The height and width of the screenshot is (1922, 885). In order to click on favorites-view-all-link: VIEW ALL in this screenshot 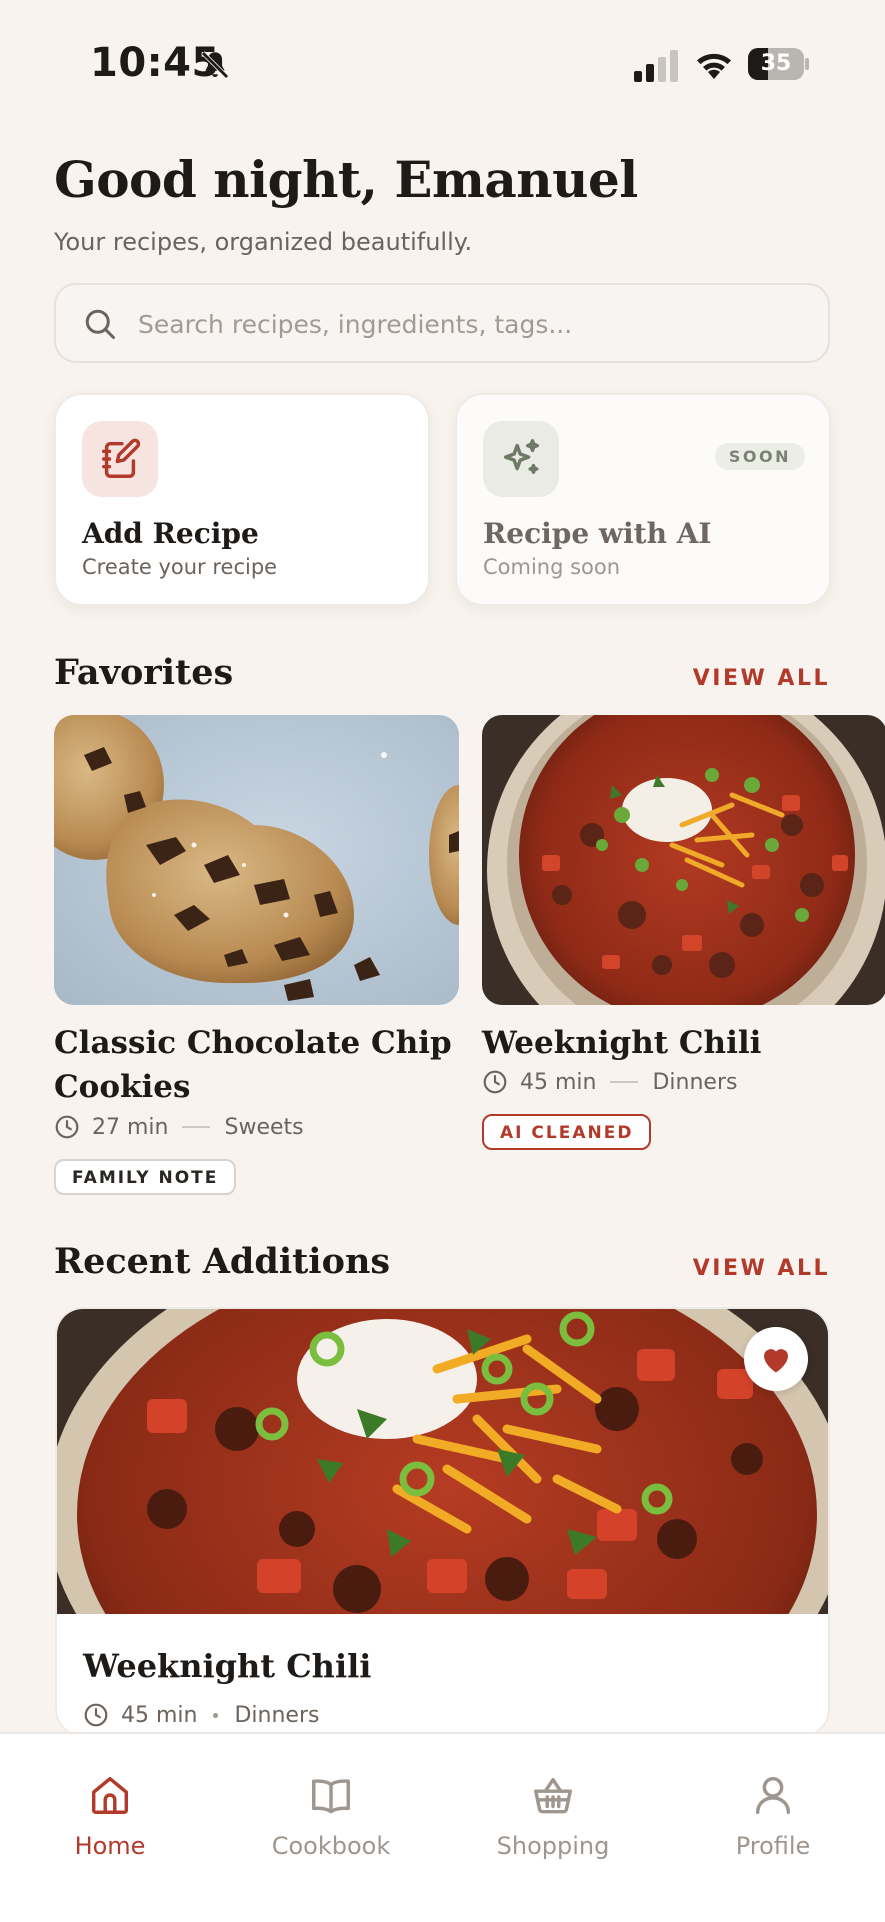, I will do `click(761, 678)`.